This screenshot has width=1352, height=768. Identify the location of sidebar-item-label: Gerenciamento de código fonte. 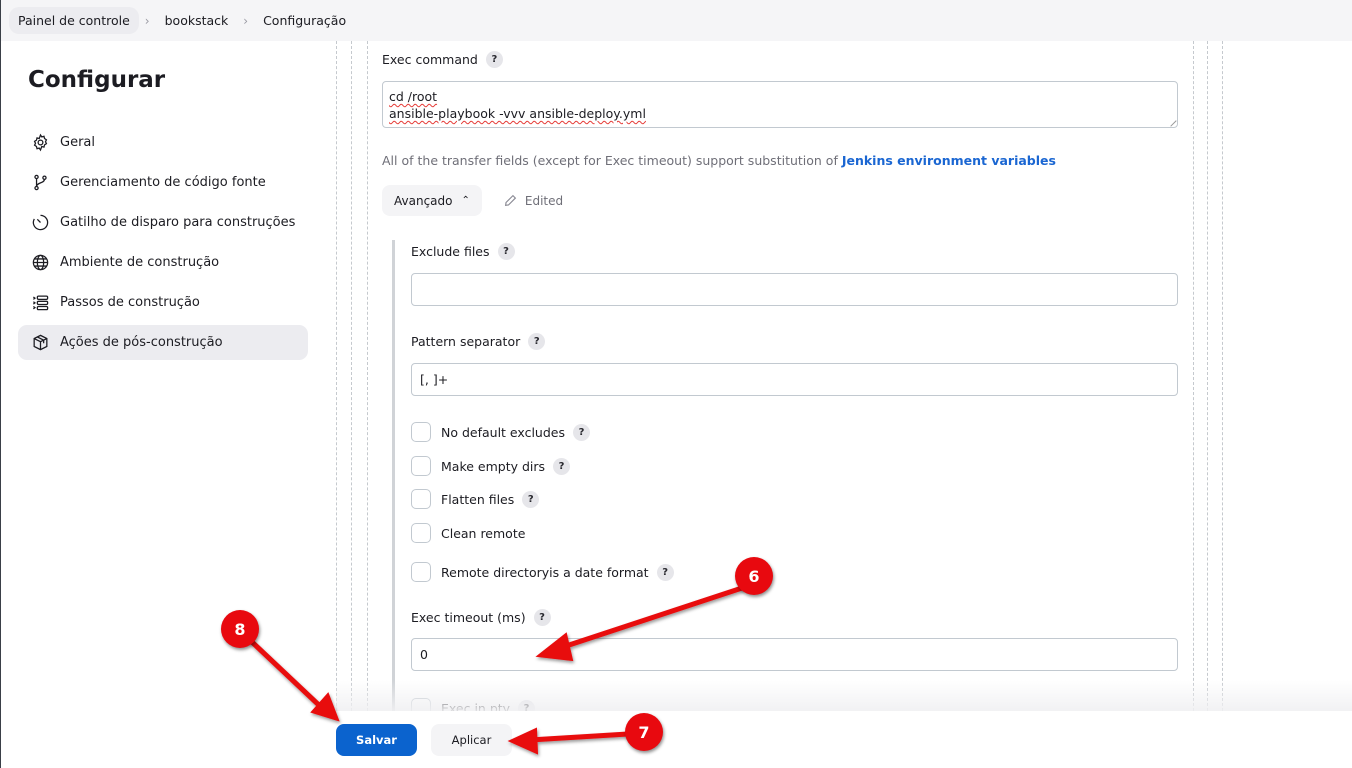
(163, 182).